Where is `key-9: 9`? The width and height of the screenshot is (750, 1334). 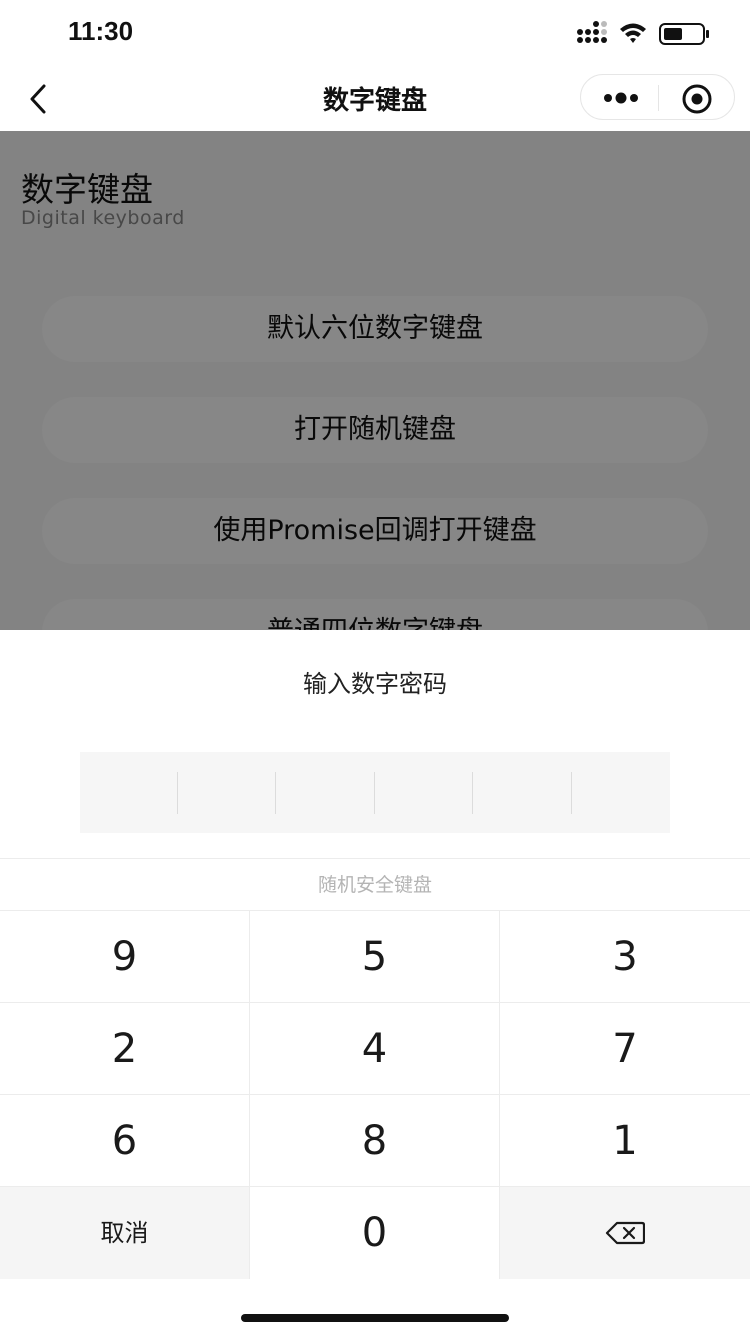
key-9: 9 is located at coordinates (125, 957).